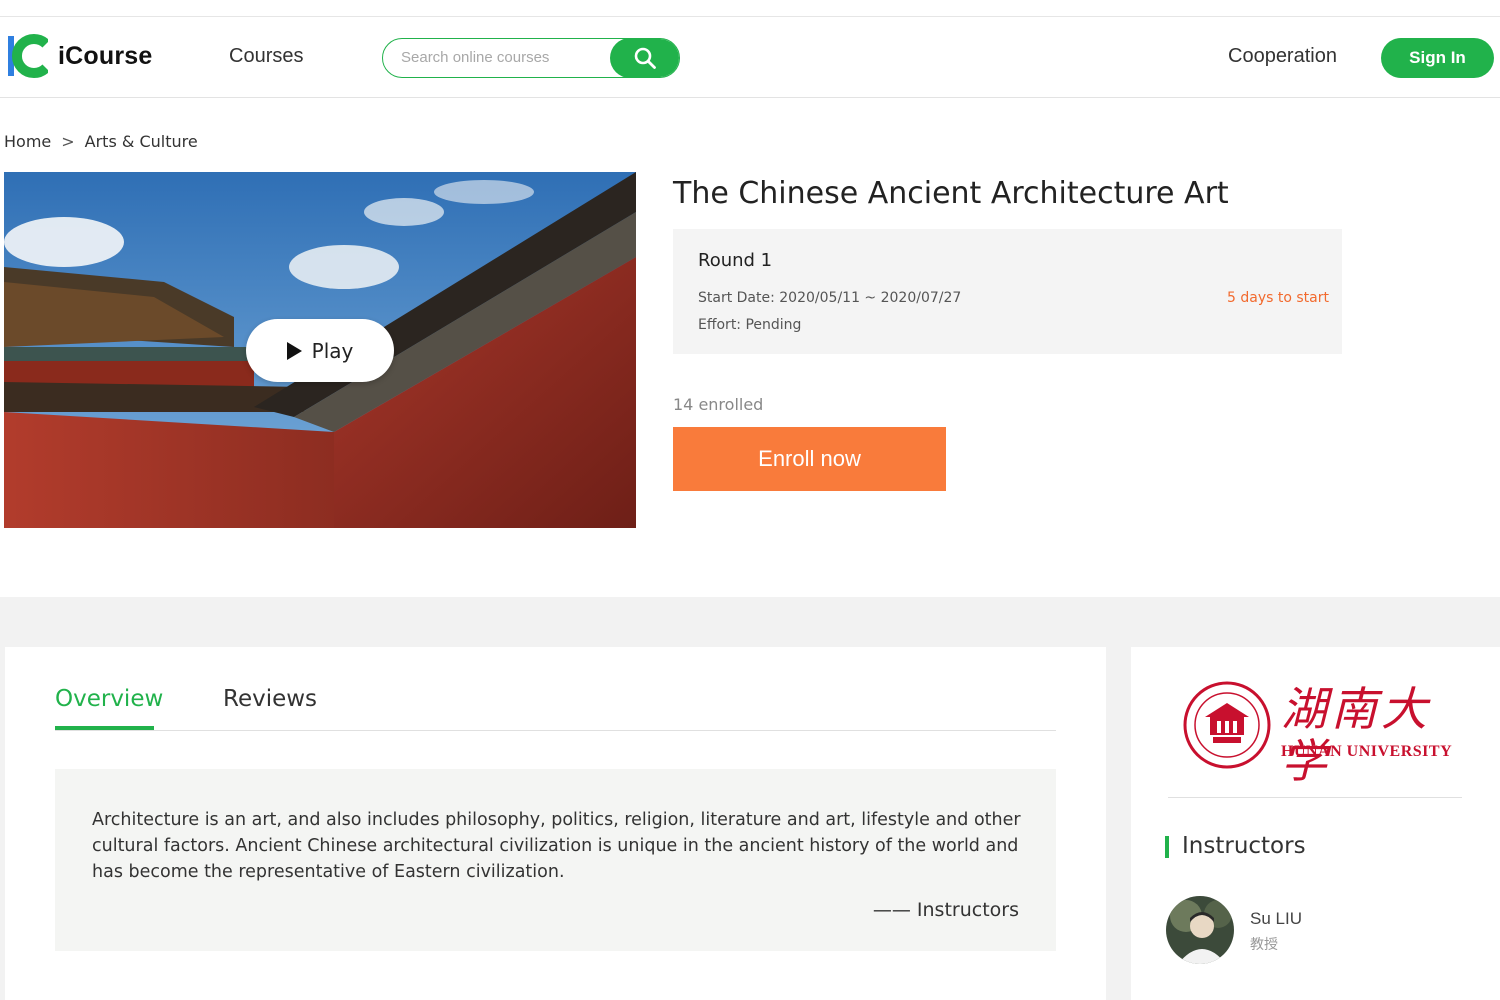 This screenshot has width=1500, height=1000. I want to click on university-name-cn: 湖南大学, so click(1356, 735).